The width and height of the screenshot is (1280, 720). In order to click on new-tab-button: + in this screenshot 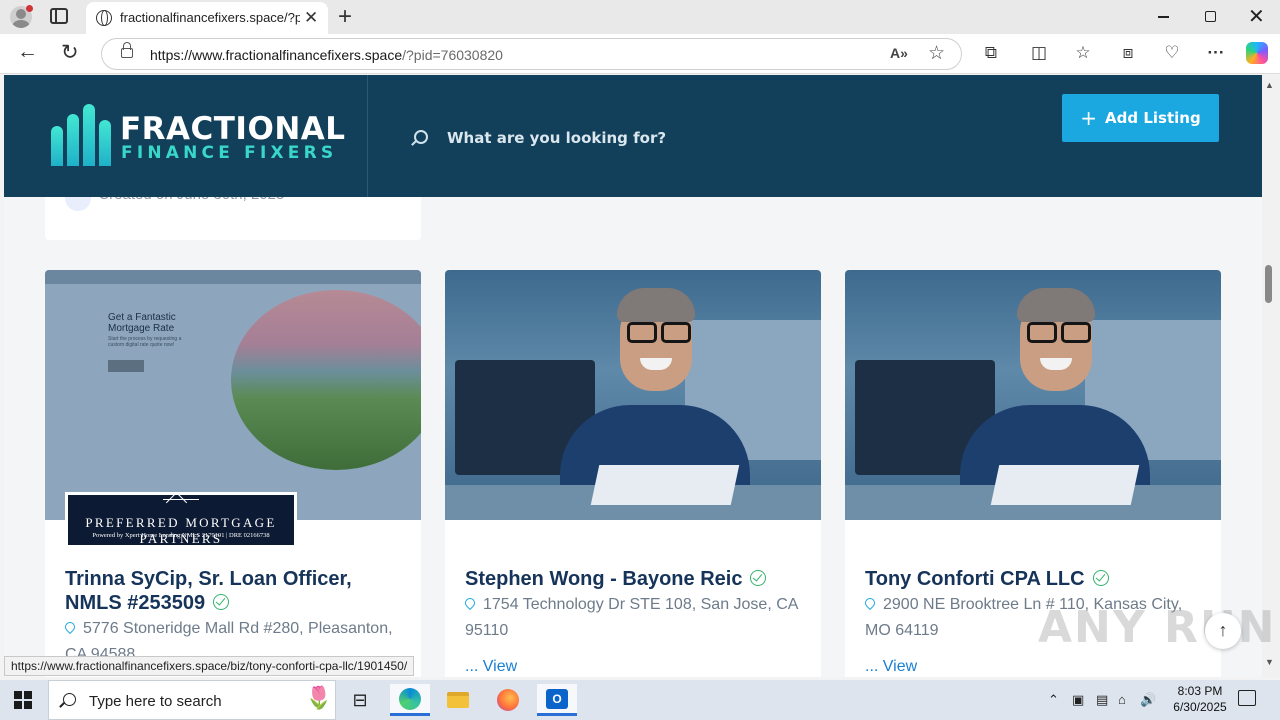, I will do `click(345, 17)`.